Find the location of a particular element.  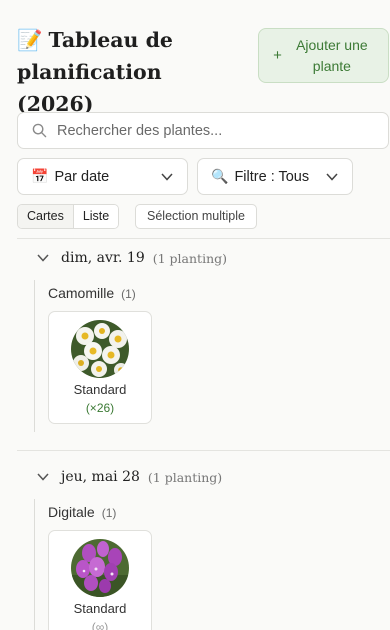

date-group-header: jeu, mai 28 (1 planting) is located at coordinates (129, 477).